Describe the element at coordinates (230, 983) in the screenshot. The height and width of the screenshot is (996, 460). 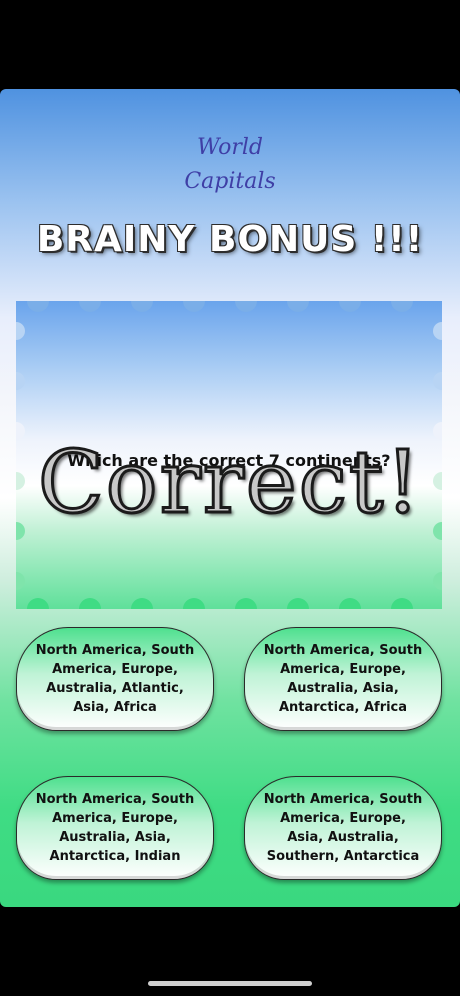
I see `home-indicator` at that location.